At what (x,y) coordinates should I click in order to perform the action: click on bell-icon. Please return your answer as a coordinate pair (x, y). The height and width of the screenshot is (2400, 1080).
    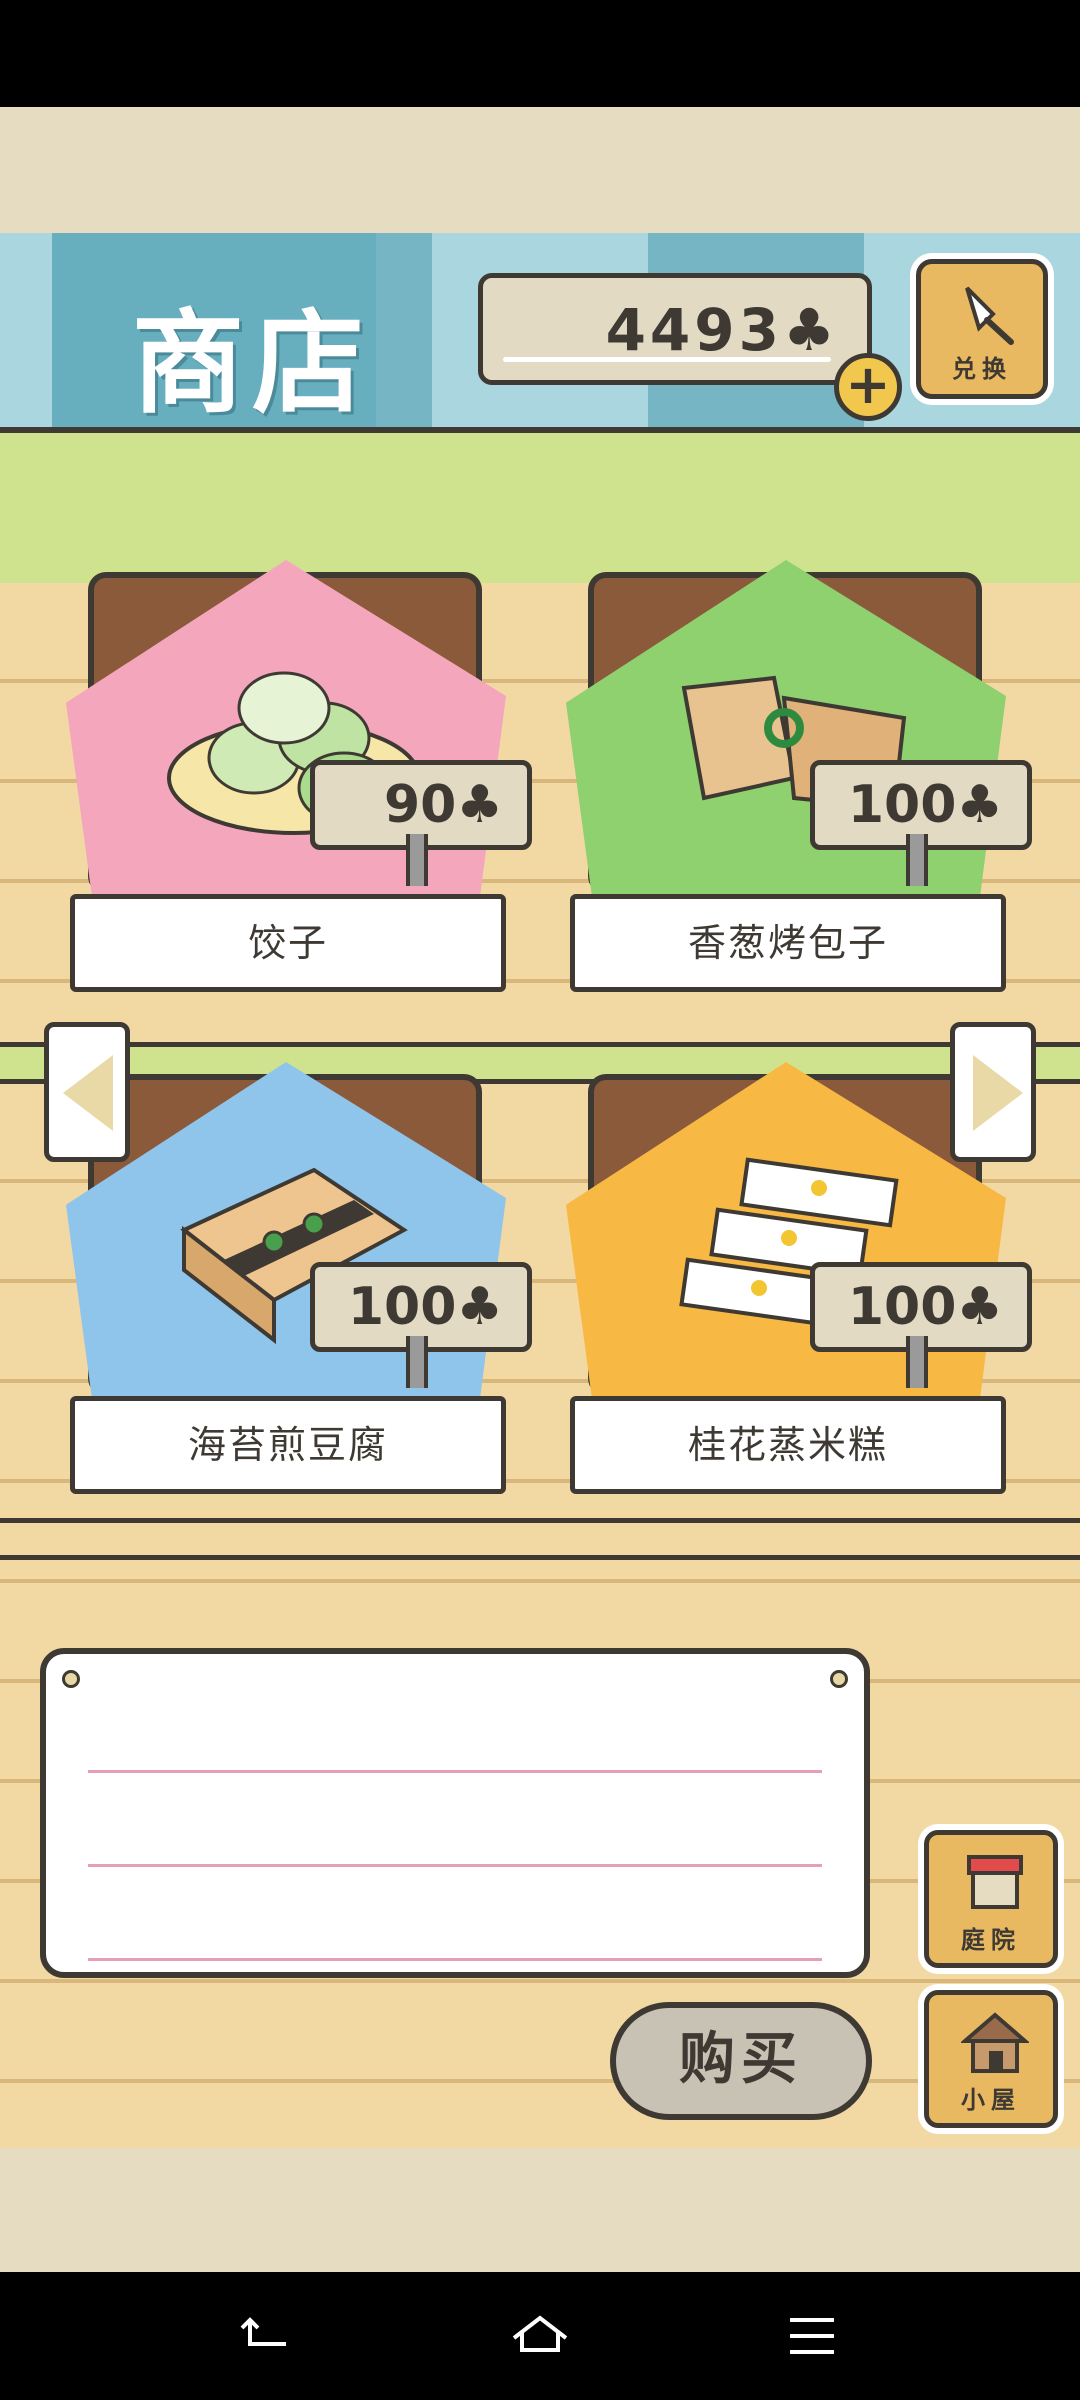
    Looking at the image, I should click on (989, 315).